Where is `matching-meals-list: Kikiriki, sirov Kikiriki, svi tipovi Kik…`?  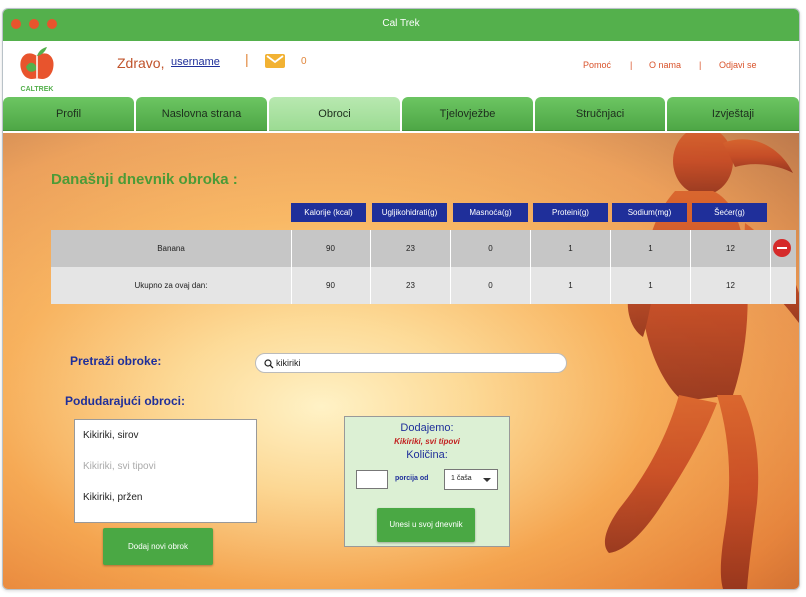 matching-meals-list: Kikiriki, sirov Kikiriki, svi tipovi Kik… is located at coordinates (165, 471).